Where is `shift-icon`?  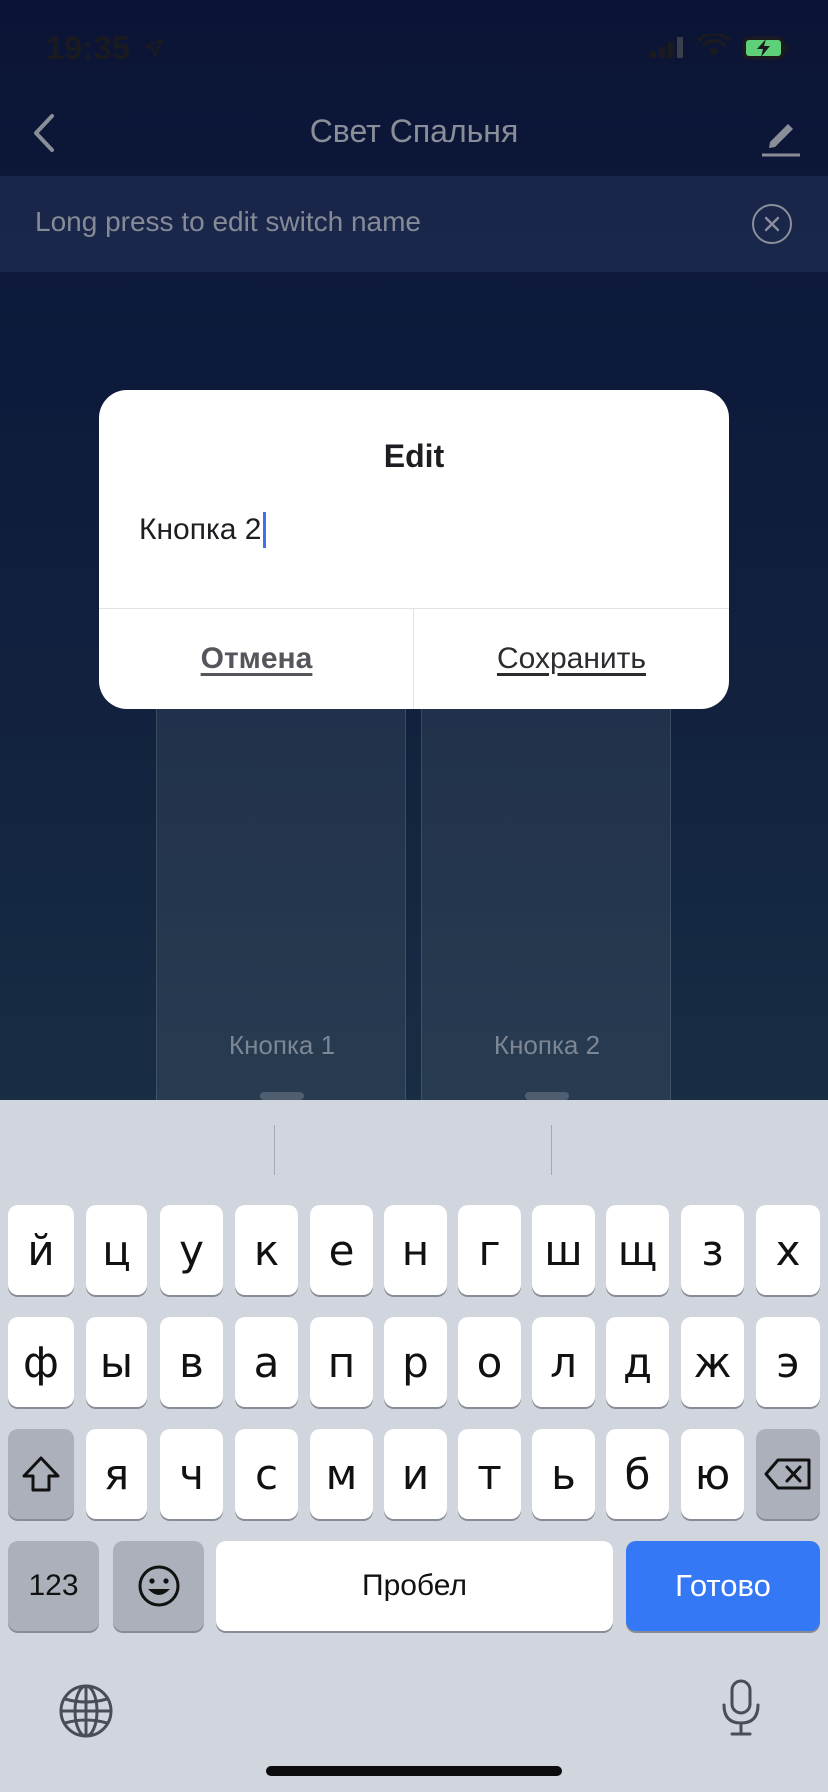
shift-icon is located at coordinates (41, 1474).